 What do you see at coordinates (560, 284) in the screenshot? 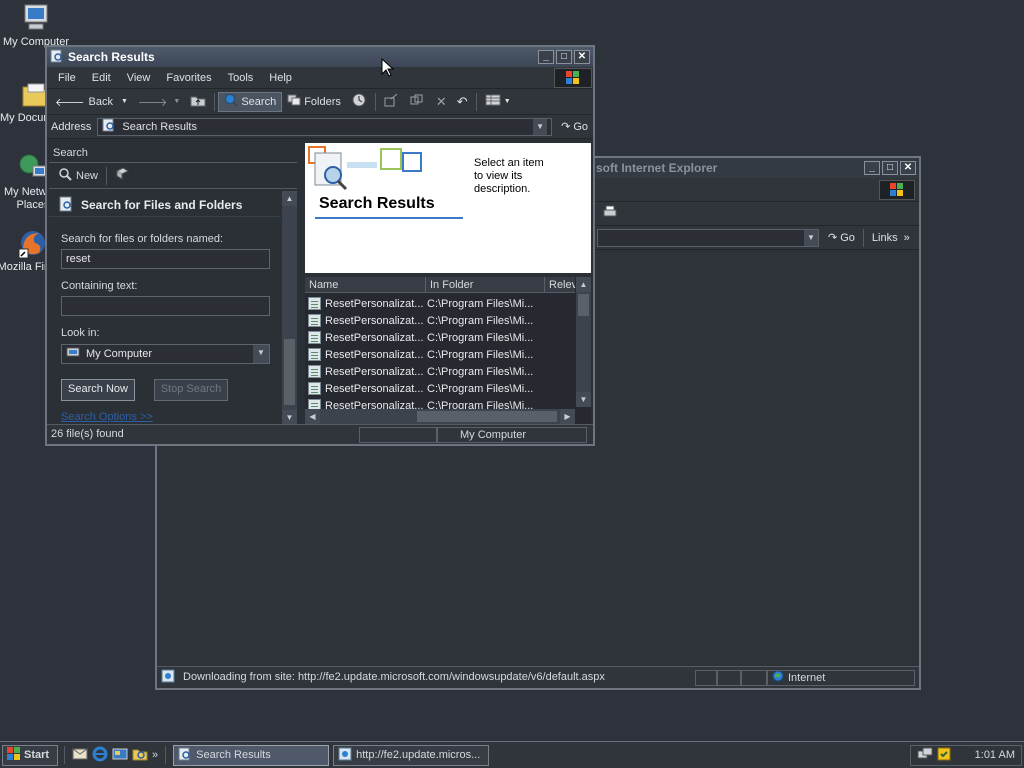
I see `column-relevance: Relev` at bounding box center [560, 284].